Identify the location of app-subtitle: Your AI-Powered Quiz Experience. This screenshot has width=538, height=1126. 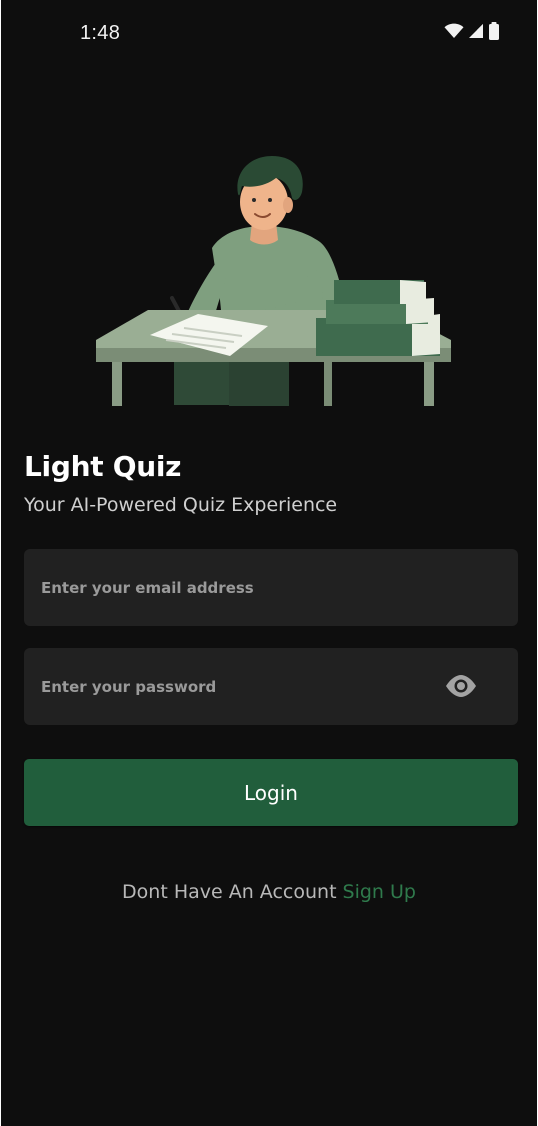
(181, 505).